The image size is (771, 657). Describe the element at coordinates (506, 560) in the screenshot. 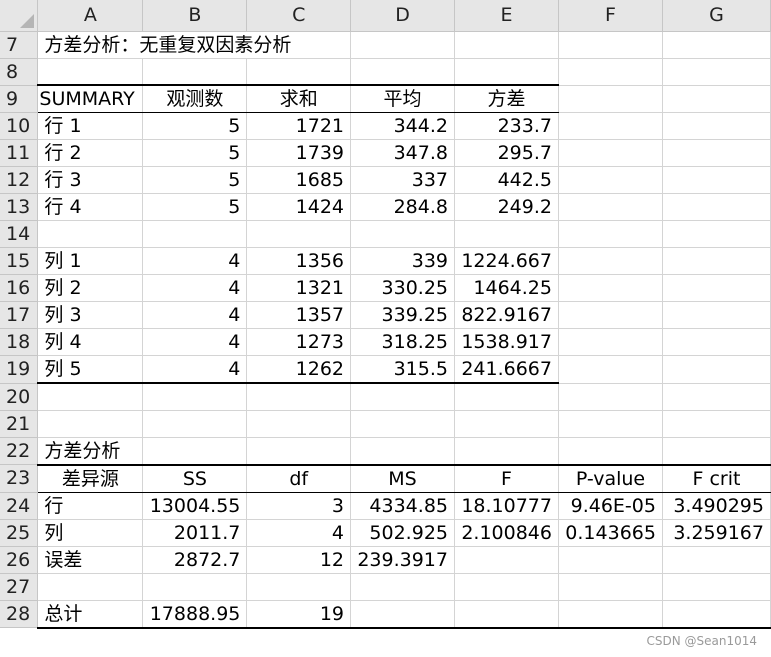

I see `anova-f-cell` at that location.